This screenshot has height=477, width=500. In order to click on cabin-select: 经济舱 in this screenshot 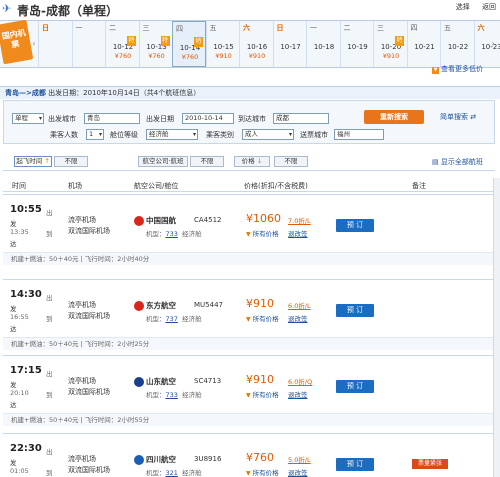, I will do `click(172, 134)`.